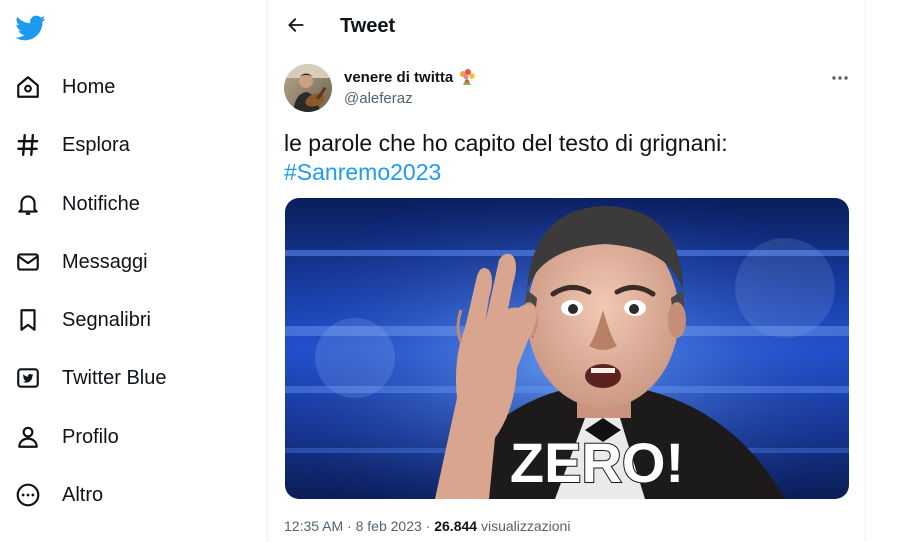 This screenshot has width=897, height=542. I want to click on home-icon, so click(28, 87).